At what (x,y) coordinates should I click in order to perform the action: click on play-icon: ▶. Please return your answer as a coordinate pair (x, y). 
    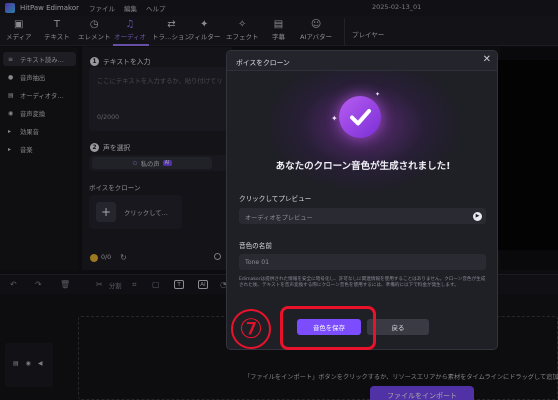
    Looking at the image, I should click on (477, 216).